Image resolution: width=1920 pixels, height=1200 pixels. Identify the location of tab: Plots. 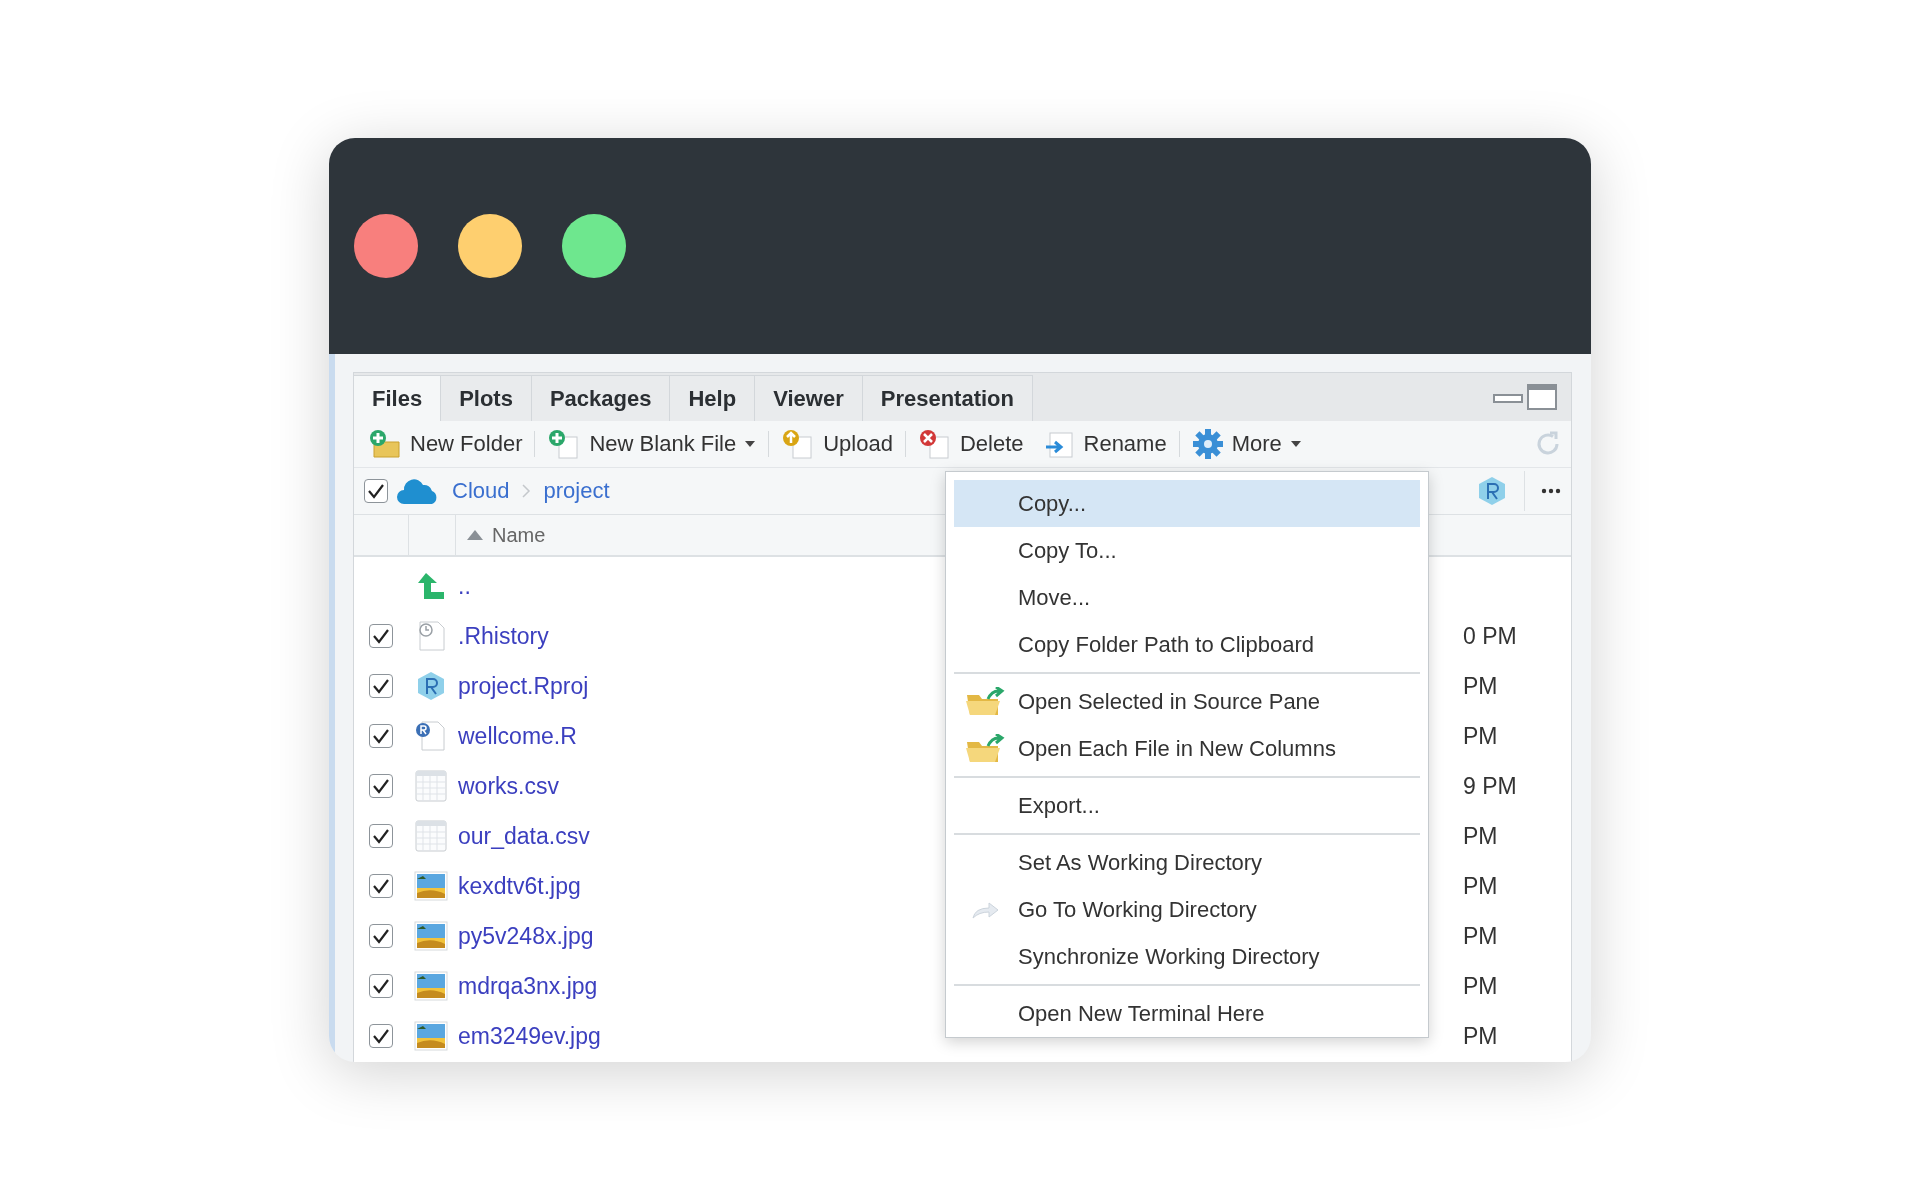
(486, 398).